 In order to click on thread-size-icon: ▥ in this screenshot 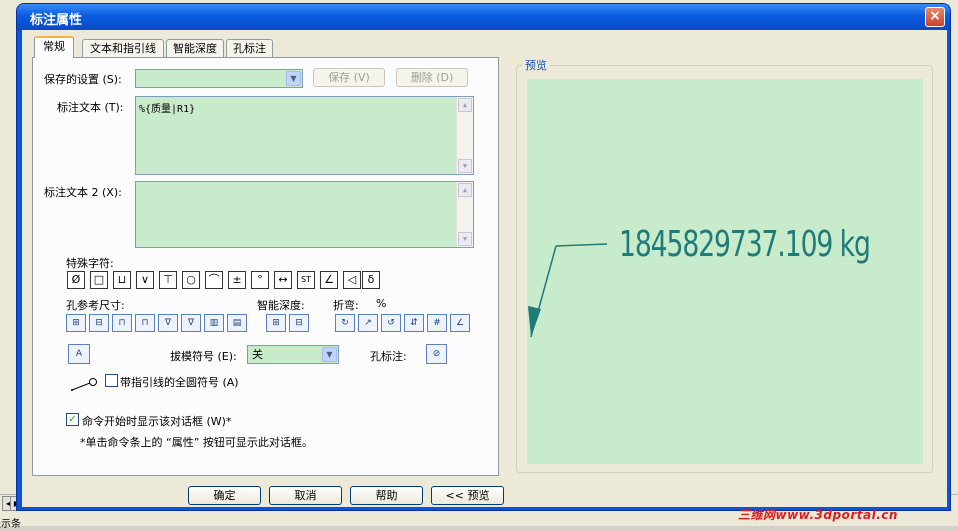, I will do `click(214, 323)`.